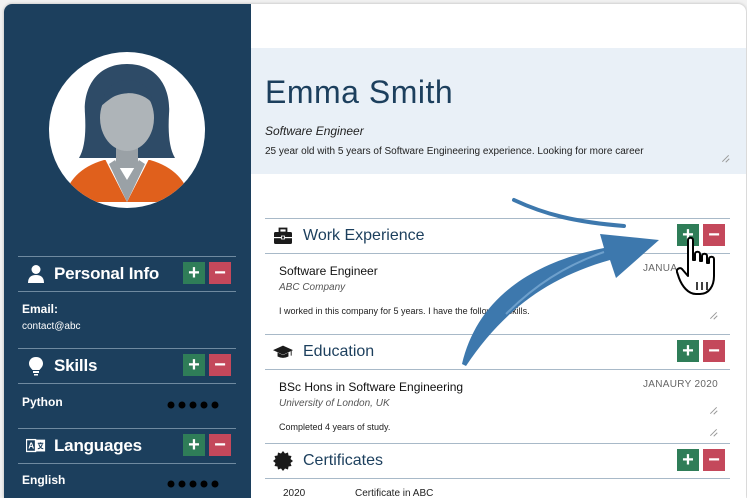  Describe the element at coordinates (714, 460) in the screenshot. I see `remove-certificate-button: −` at that location.